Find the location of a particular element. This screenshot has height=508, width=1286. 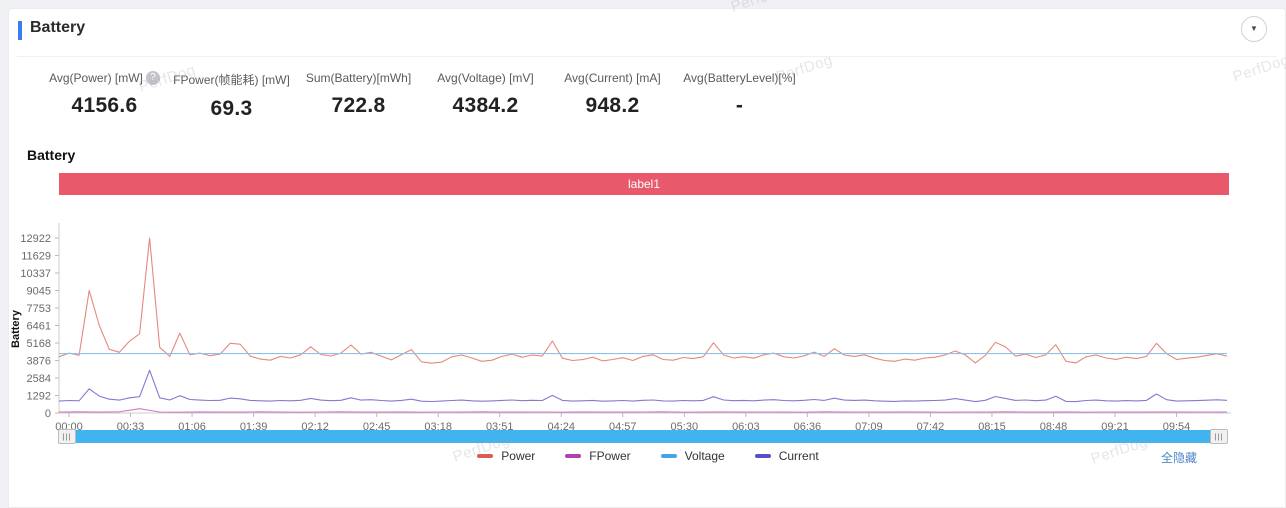

stat-value: - is located at coordinates (739, 105).